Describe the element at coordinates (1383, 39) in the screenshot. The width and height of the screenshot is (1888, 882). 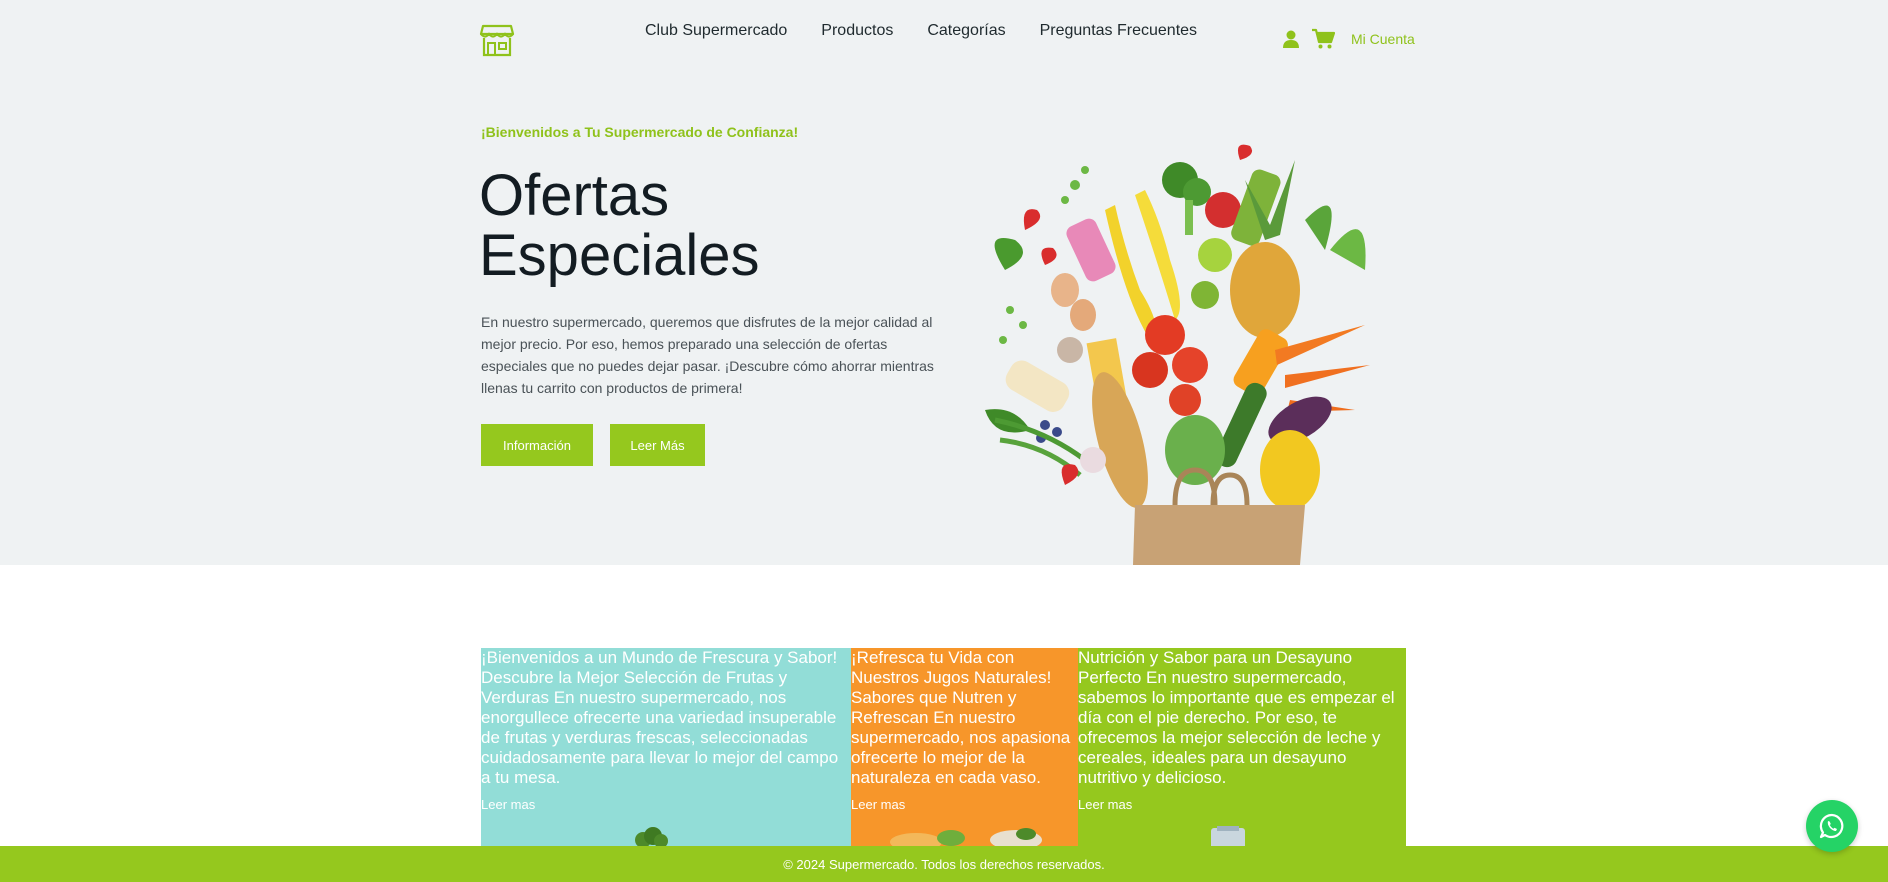
I see `my-account-link: Mi Cuenta` at that location.